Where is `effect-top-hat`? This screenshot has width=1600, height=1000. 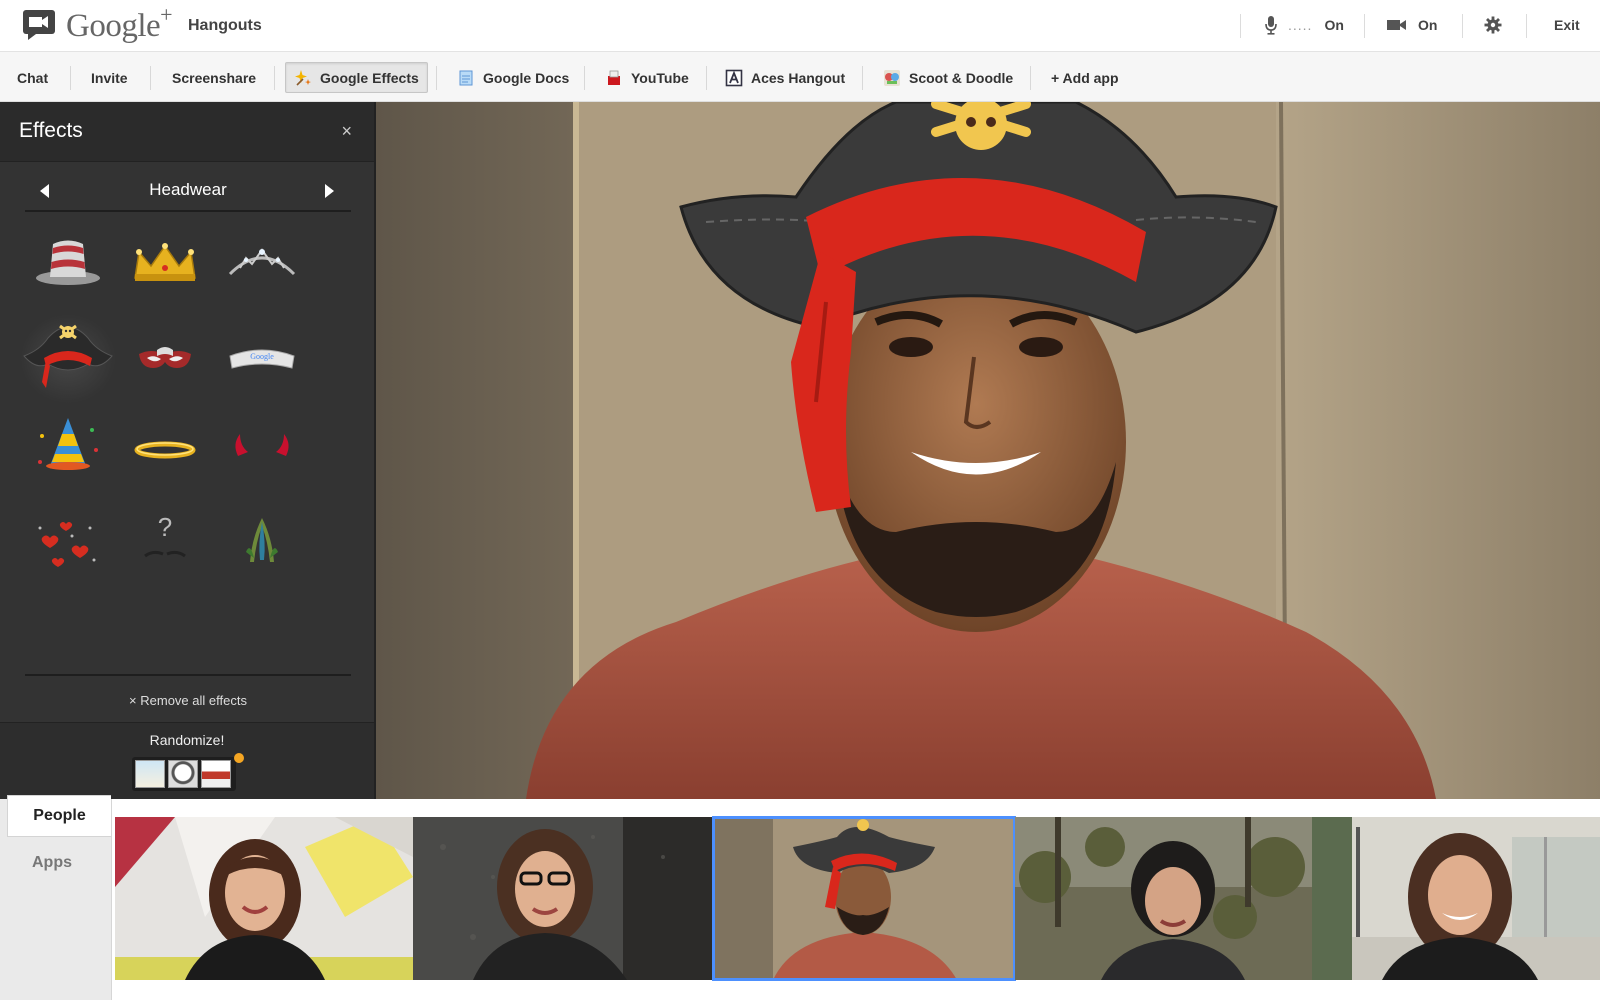
effect-top-hat is located at coordinates (68, 267).